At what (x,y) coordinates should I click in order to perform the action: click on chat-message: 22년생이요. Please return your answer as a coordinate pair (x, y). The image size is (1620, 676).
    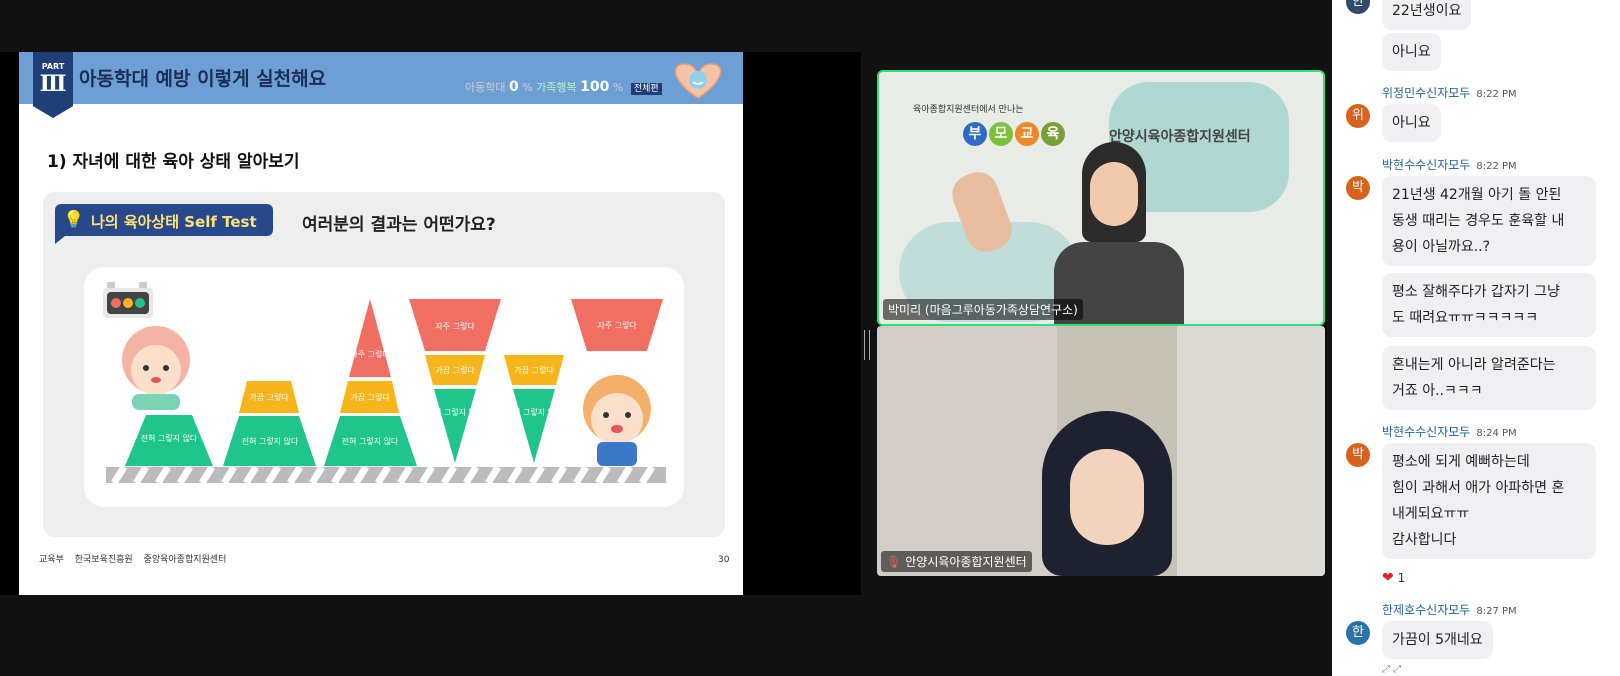
    Looking at the image, I should click on (1427, 15).